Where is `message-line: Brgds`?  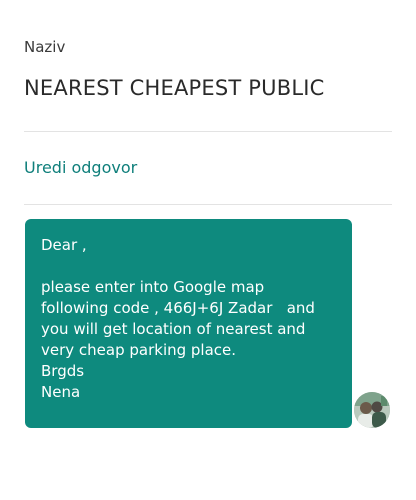
message-line: Brgds is located at coordinates (63, 371).